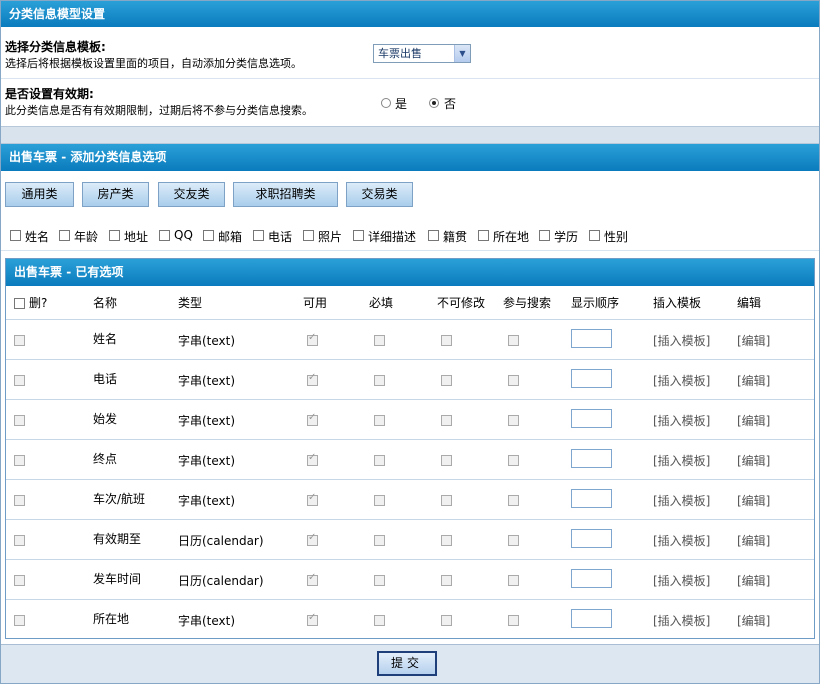  Describe the element at coordinates (462, 53) in the screenshot. I see `chevron-down-icon: ▼` at that location.